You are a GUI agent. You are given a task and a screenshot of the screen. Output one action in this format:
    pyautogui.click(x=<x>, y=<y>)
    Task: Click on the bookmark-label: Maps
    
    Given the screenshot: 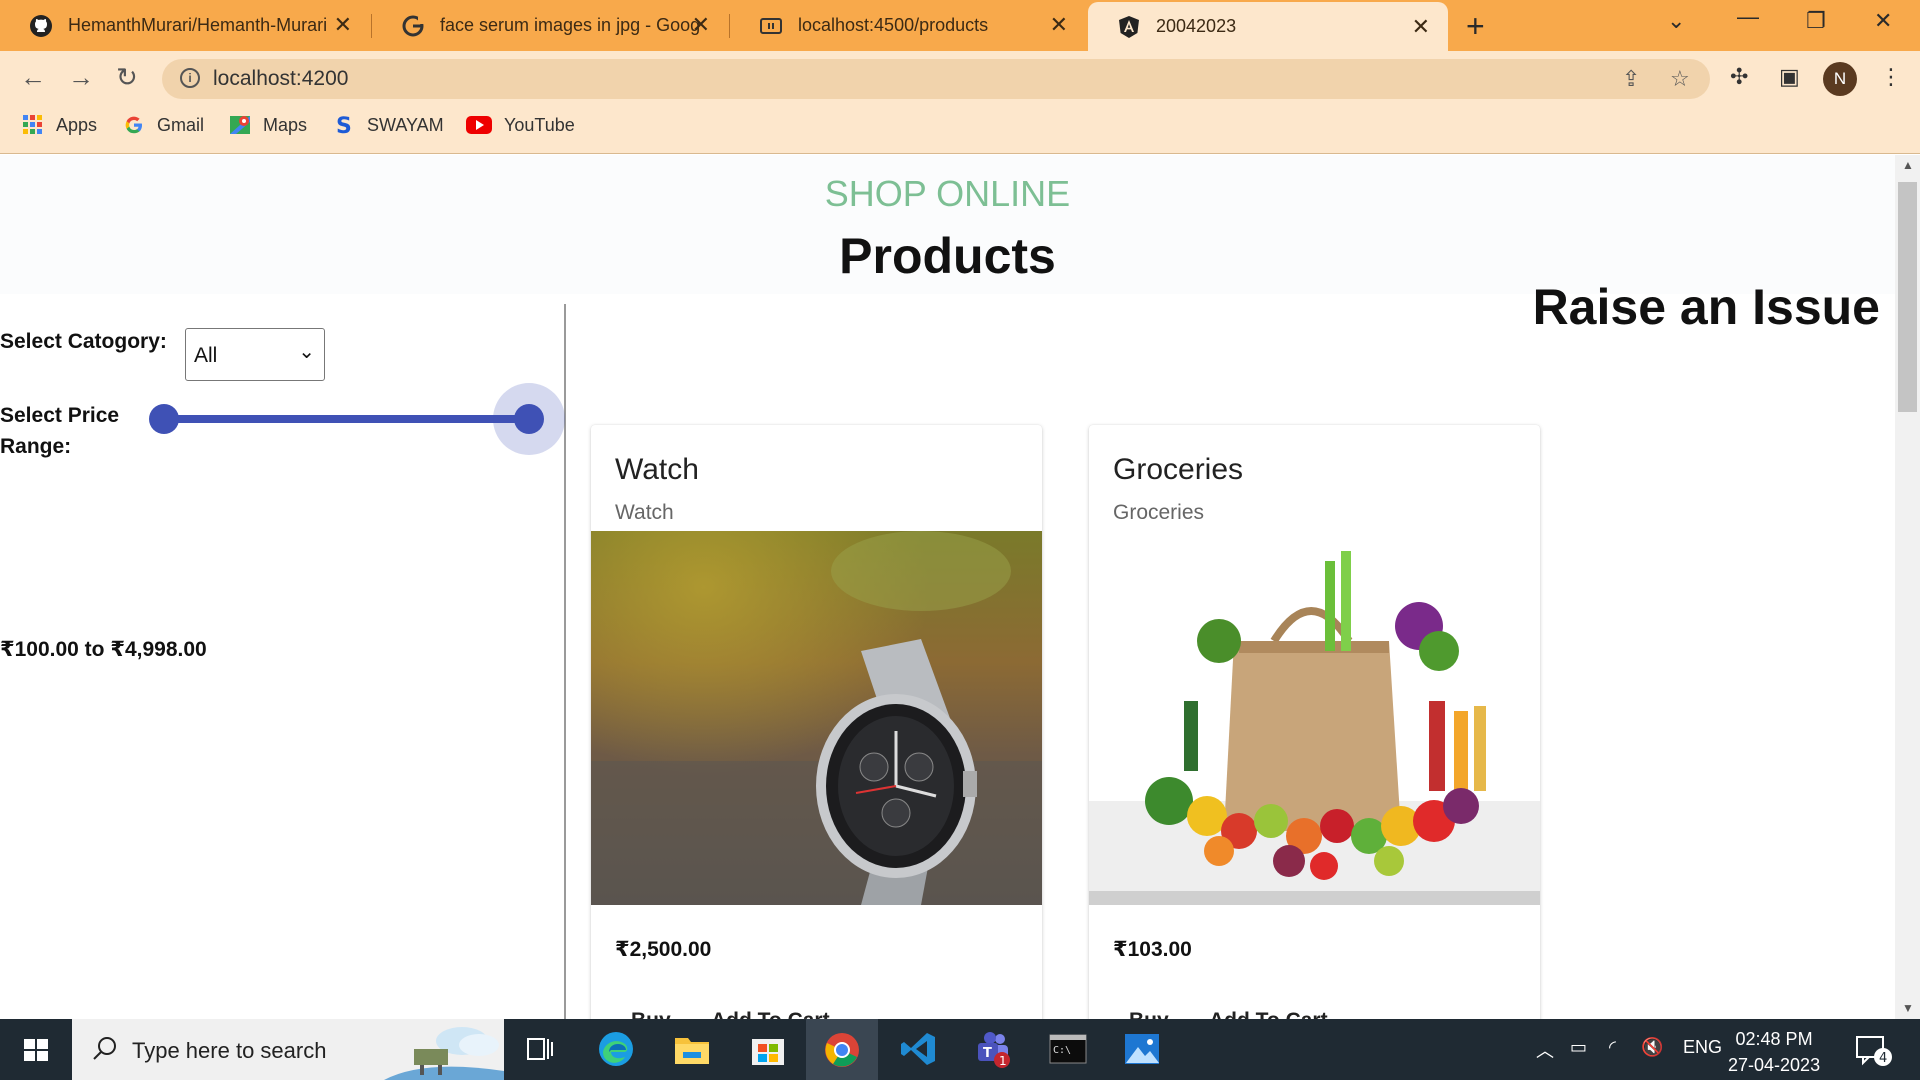 What is the action you would take?
    pyautogui.click(x=285, y=124)
    